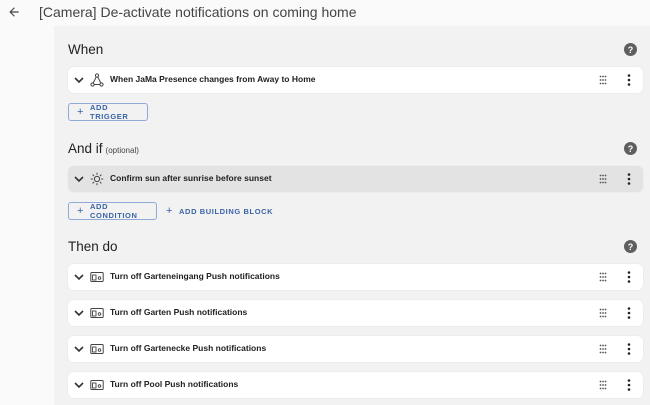 The image size is (650, 405). I want to click on optional-label: (optional), so click(122, 150).